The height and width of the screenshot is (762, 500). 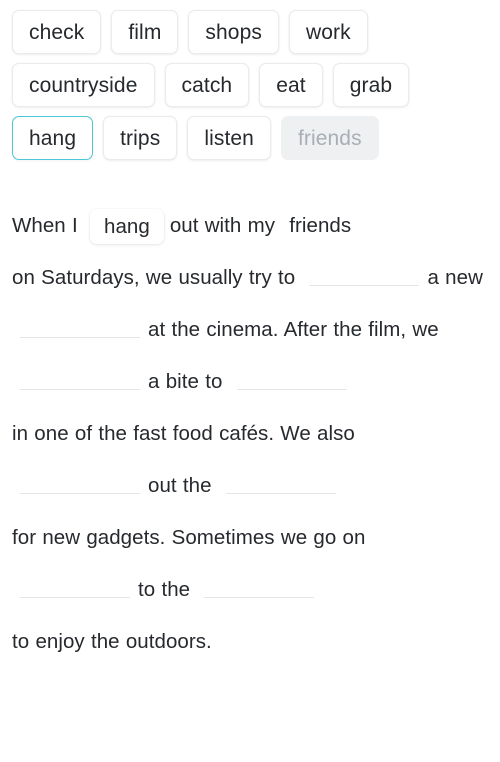 What do you see at coordinates (371, 85) in the screenshot?
I see `word-chip-grab: grab` at bounding box center [371, 85].